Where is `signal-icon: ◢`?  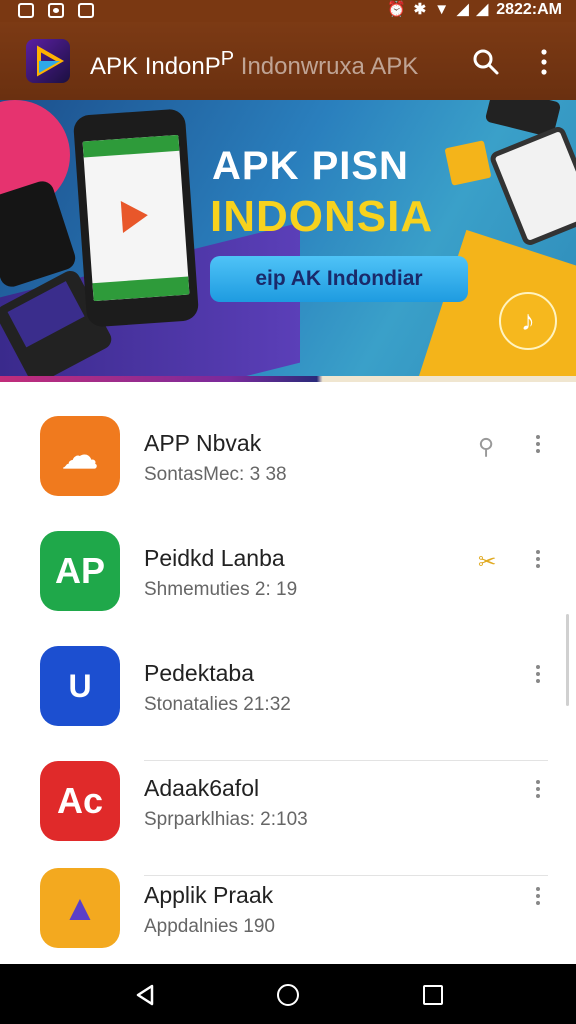 signal-icon: ◢ is located at coordinates (463, 9).